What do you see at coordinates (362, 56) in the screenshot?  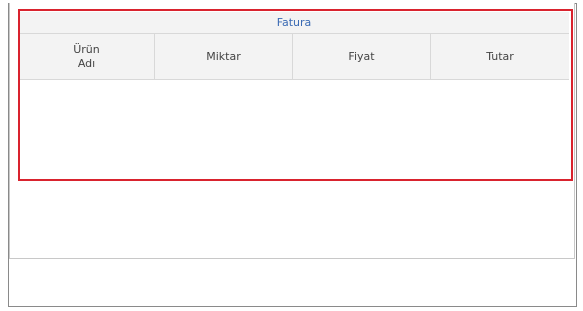 I see `column-header-price: Fiyat` at bounding box center [362, 56].